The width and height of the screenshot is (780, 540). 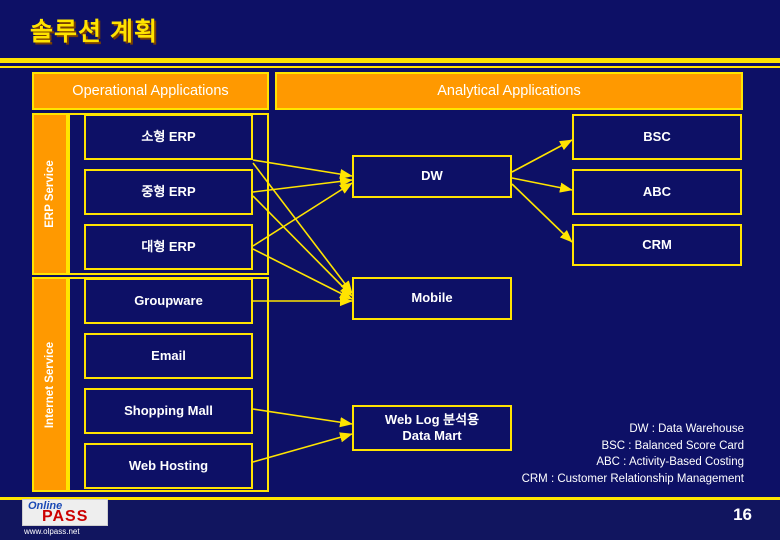 I want to click on box-abc: ABC, so click(x=657, y=192).